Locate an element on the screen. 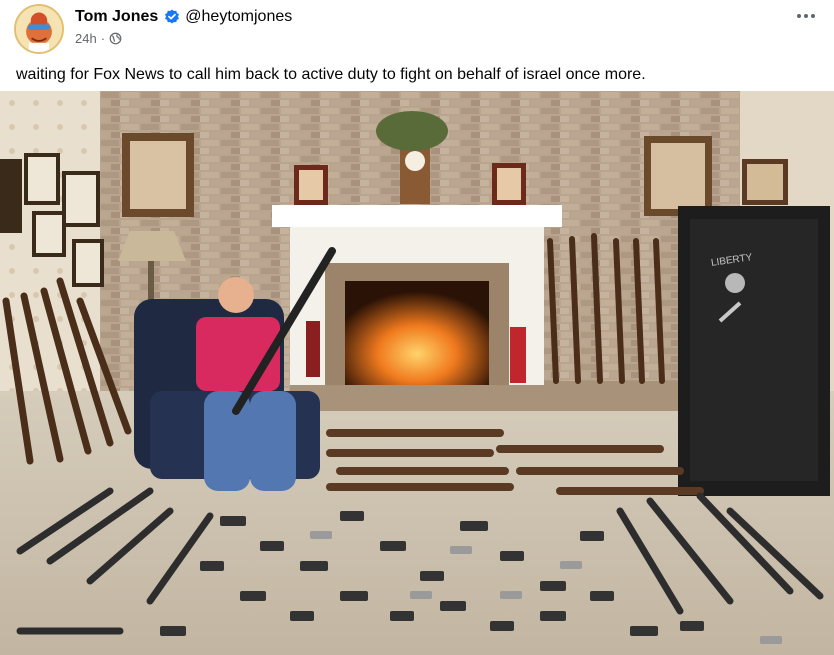  author-line: Tom Jones @heytomjones is located at coordinates (183, 17).